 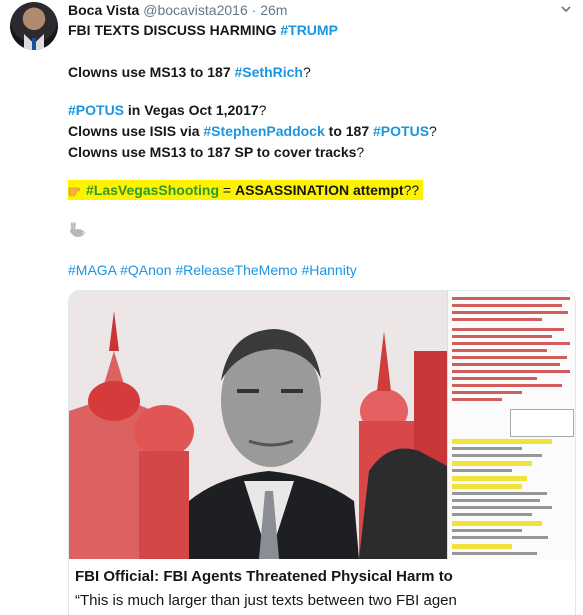 What do you see at coordinates (152, 190) in the screenshot?
I see `hashtag-lasvegasshooting: #LasVegasShooting` at bounding box center [152, 190].